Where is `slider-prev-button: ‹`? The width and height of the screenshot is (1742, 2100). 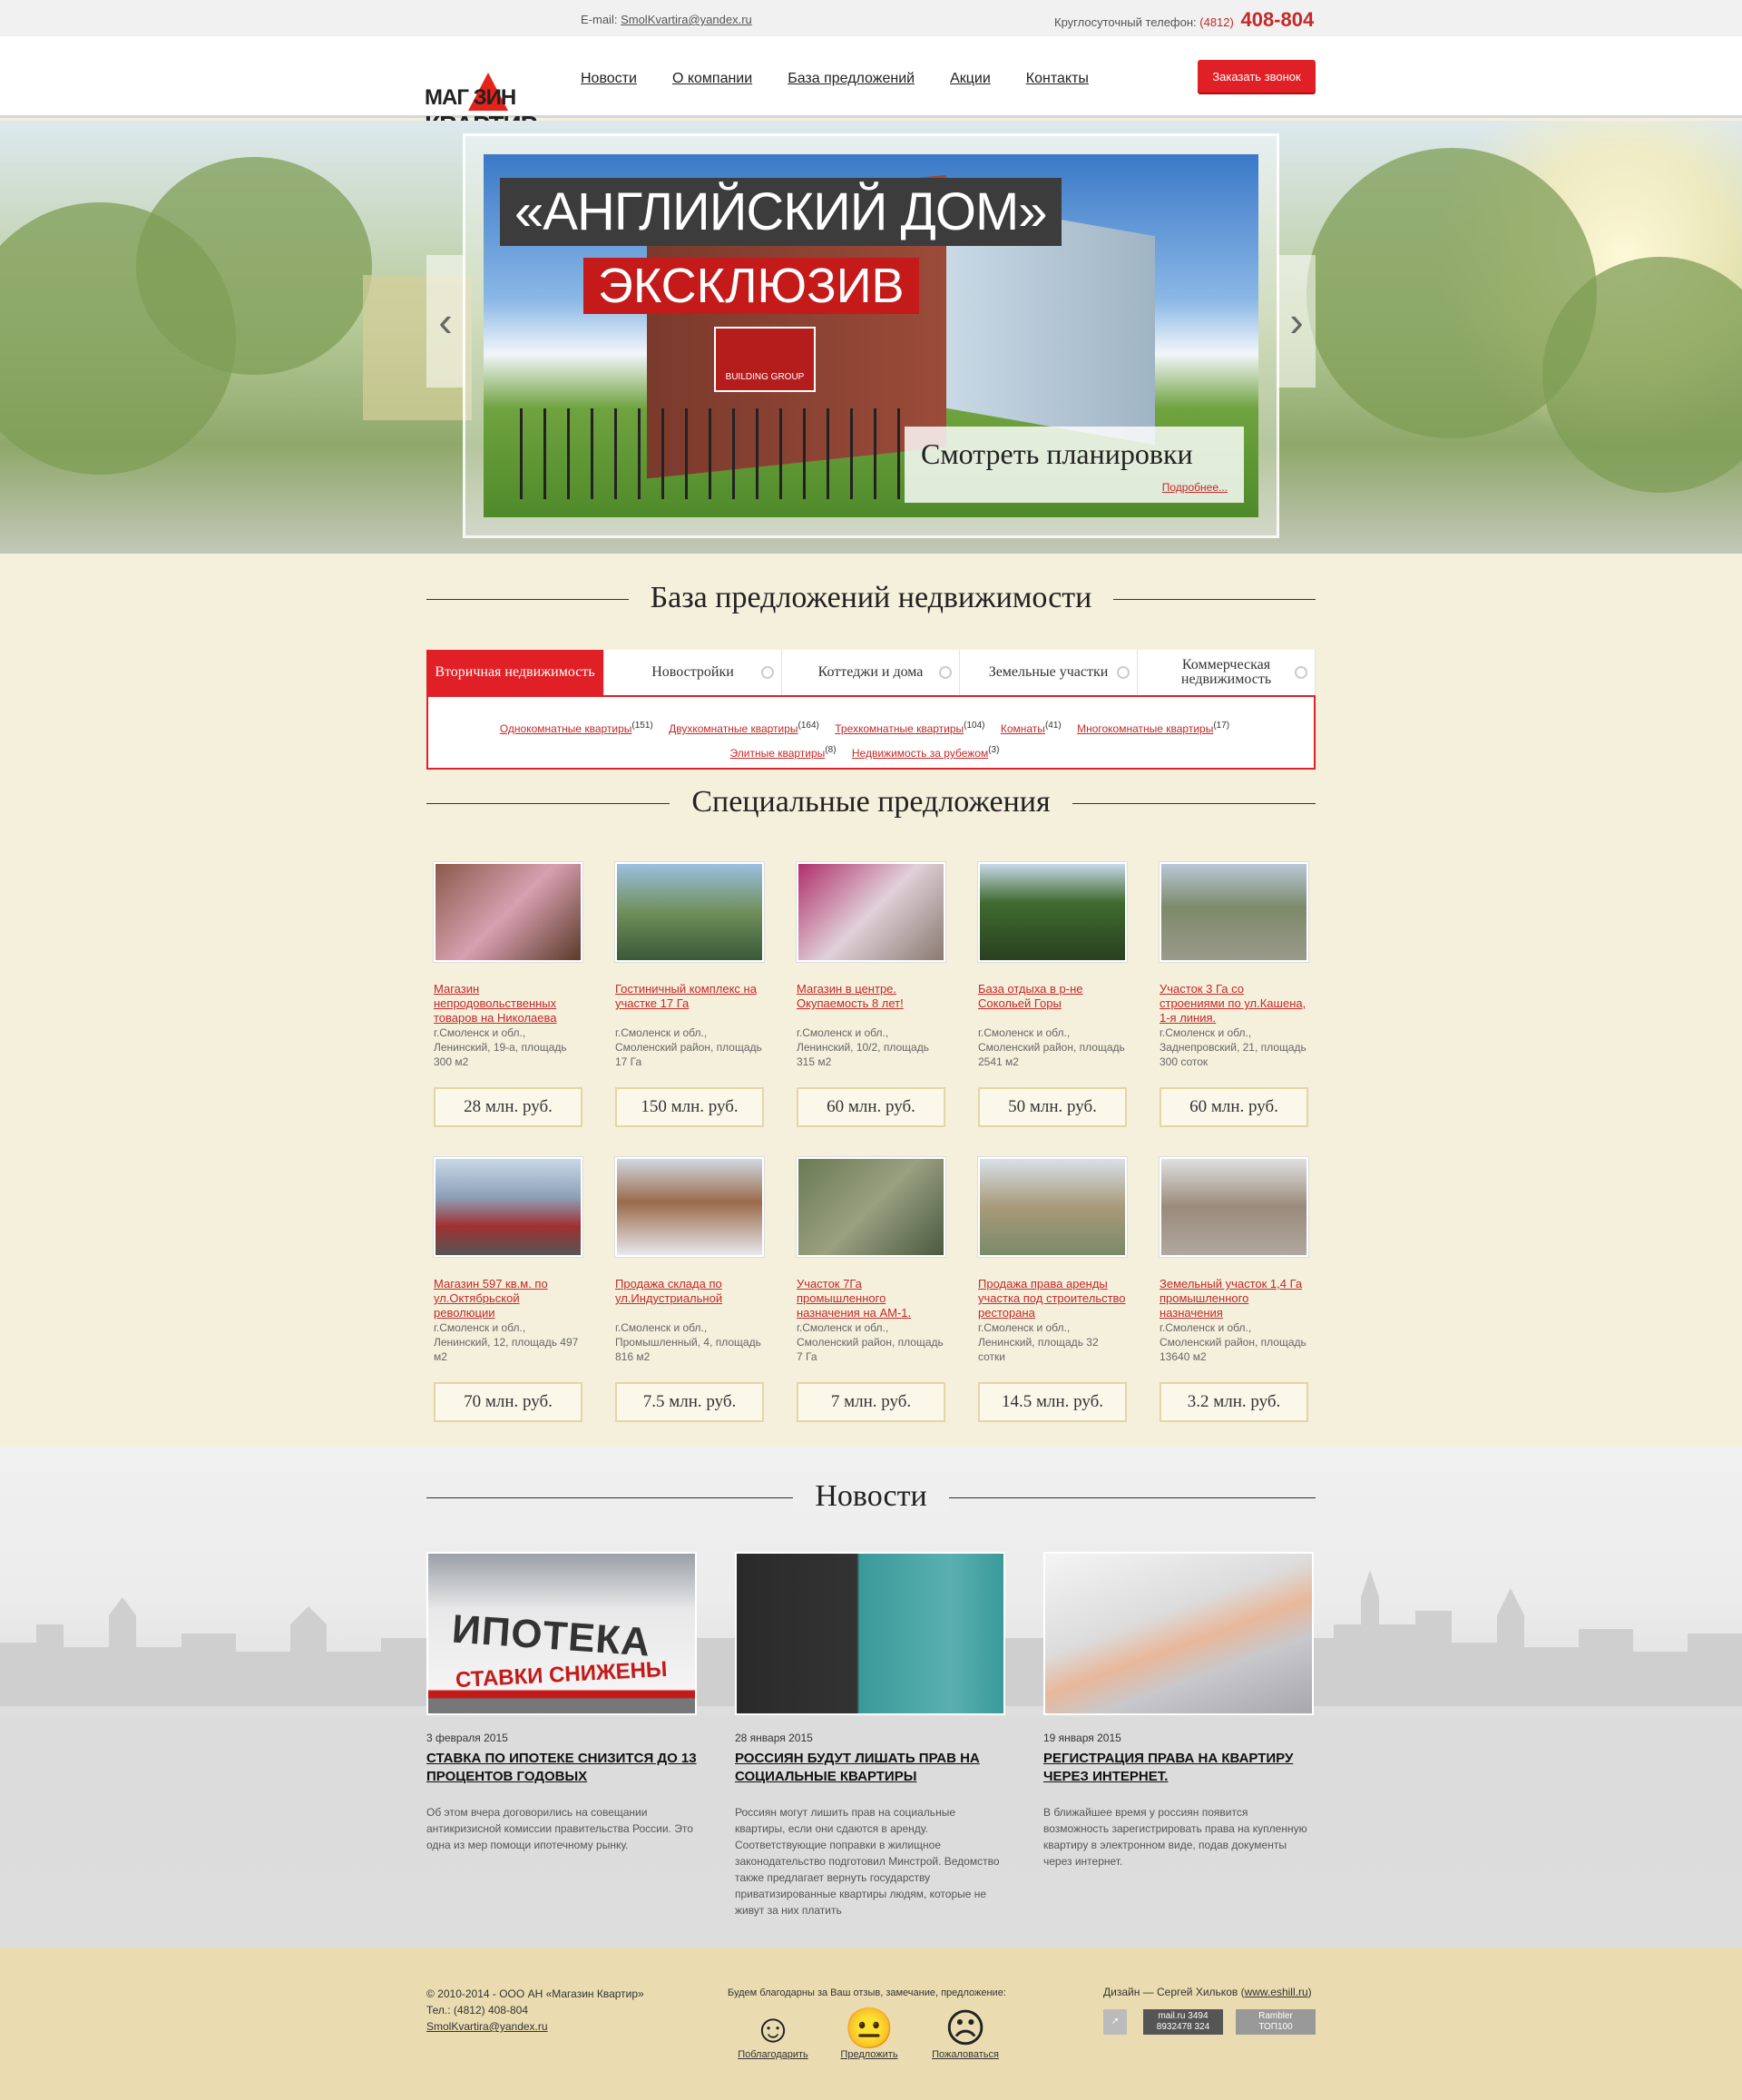 slider-prev-button: ‹ is located at coordinates (445, 321).